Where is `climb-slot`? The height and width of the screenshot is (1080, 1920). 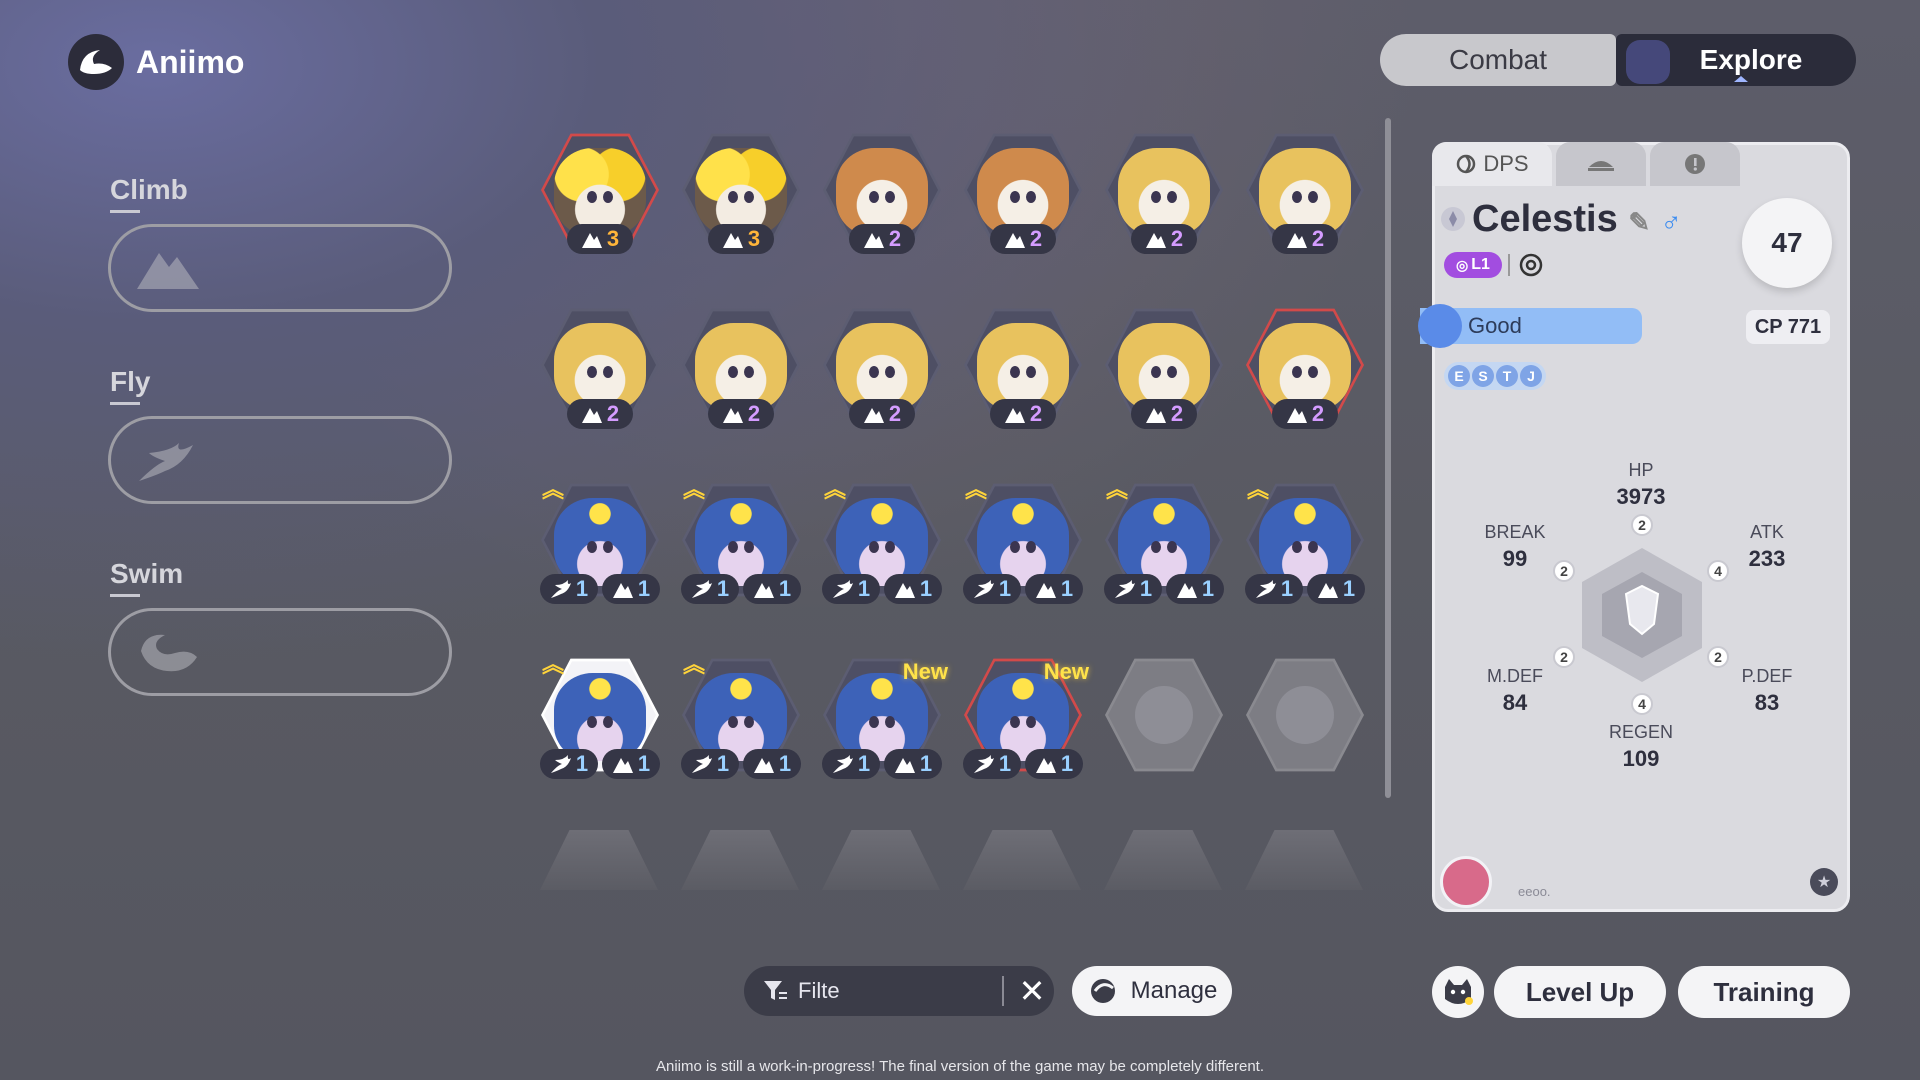
climb-slot is located at coordinates (280, 268).